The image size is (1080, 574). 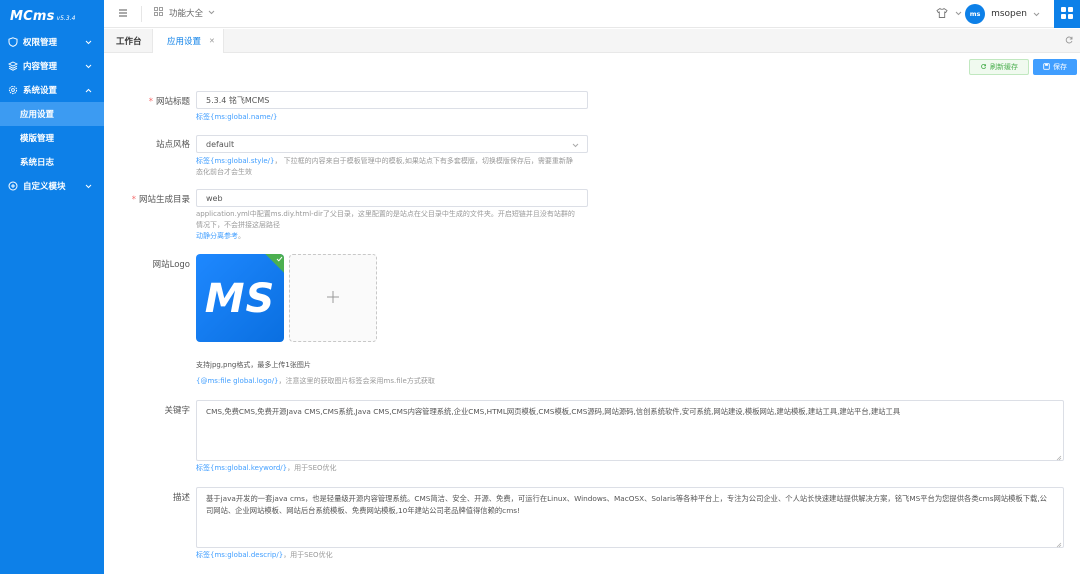 I want to click on gen-dir-label: * 网站生成目录, so click(x=160, y=200).